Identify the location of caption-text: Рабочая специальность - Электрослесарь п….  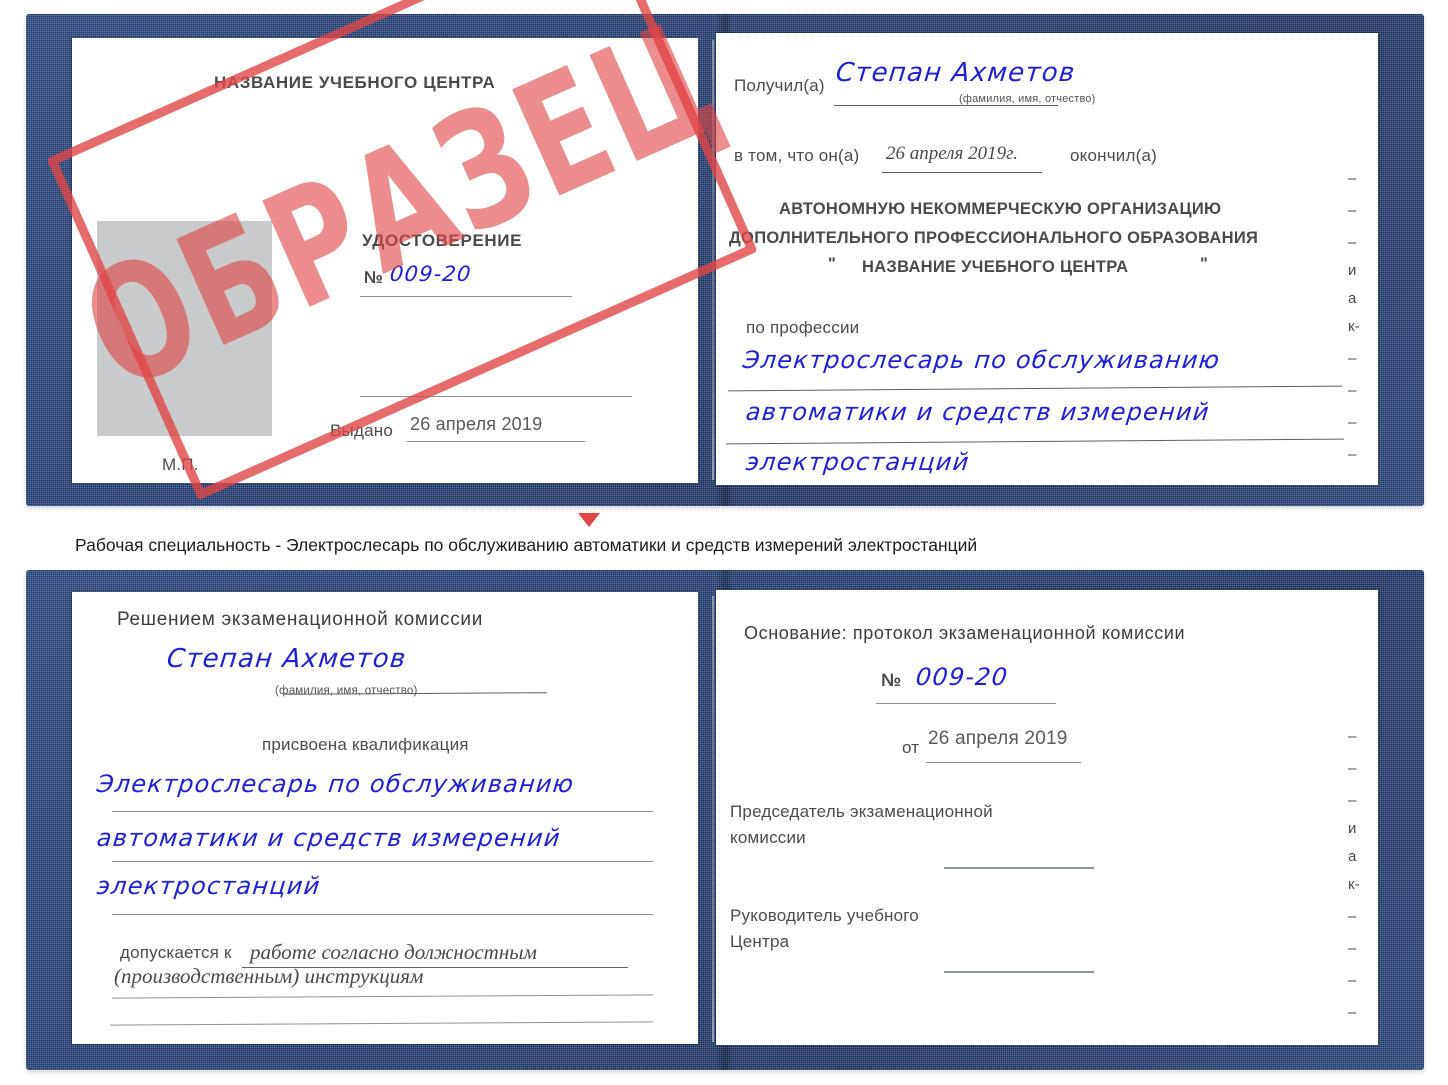
(526, 545).